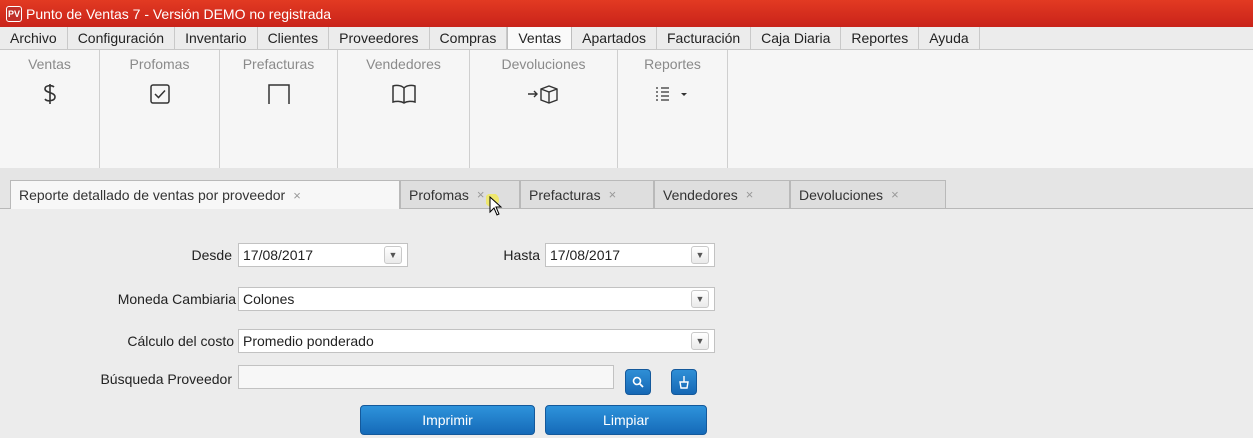 This screenshot has height=438, width=1253. What do you see at coordinates (700, 194) in the screenshot?
I see `tab-label: Vendedores` at bounding box center [700, 194].